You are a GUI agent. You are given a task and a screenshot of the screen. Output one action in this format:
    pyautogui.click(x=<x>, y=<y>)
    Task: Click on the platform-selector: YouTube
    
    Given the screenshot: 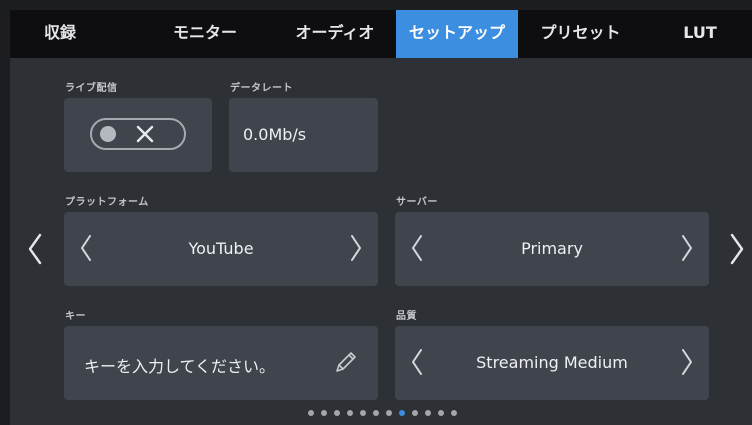 What is the action you would take?
    pyautogui.click(x=221, y=249)
    